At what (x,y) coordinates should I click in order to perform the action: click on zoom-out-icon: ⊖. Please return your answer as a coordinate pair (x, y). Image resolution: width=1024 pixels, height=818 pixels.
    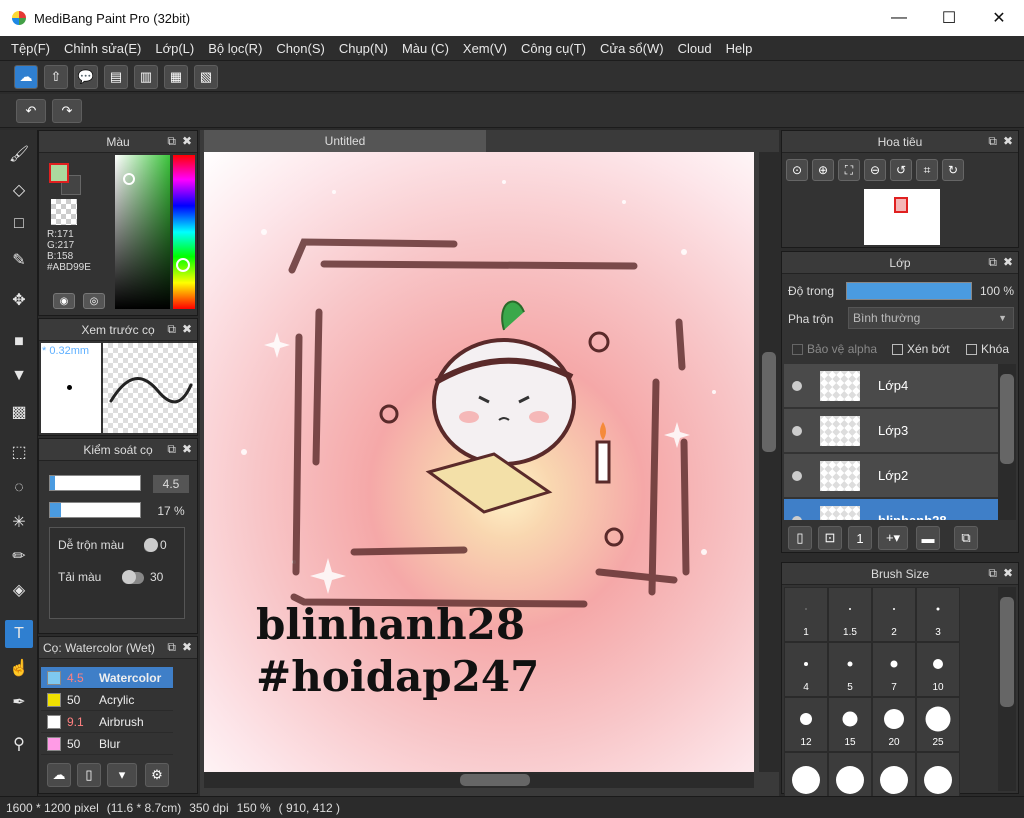
    Looking at the image, I should click on (875, 170).